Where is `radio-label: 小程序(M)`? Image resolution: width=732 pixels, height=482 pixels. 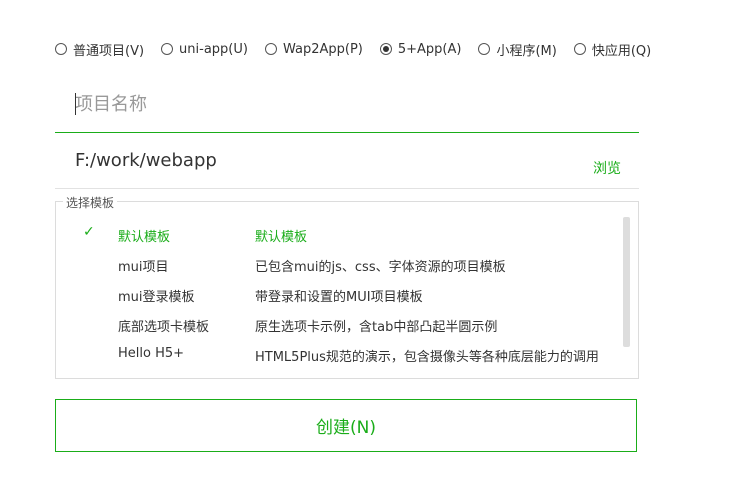
radio-label: 小程序(M) is located at coordinates (526, 51).